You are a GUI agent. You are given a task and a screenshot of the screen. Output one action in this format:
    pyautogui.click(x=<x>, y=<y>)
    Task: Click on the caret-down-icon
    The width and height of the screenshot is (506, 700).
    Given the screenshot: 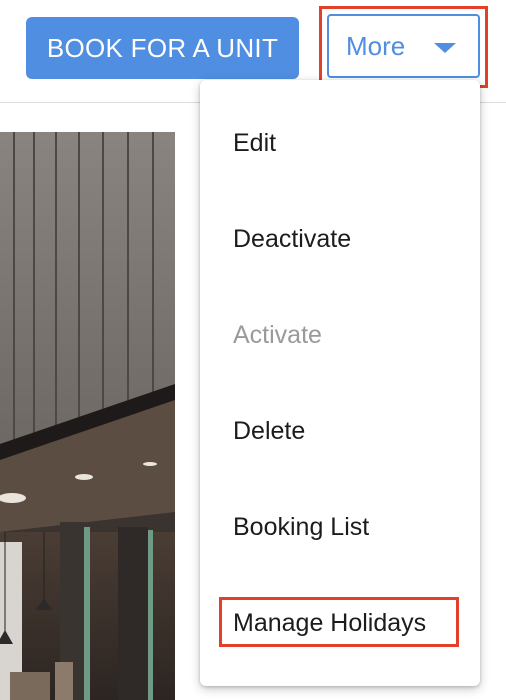 What is the action you would take?
    pyautogui.click(x=445, y=48)
    